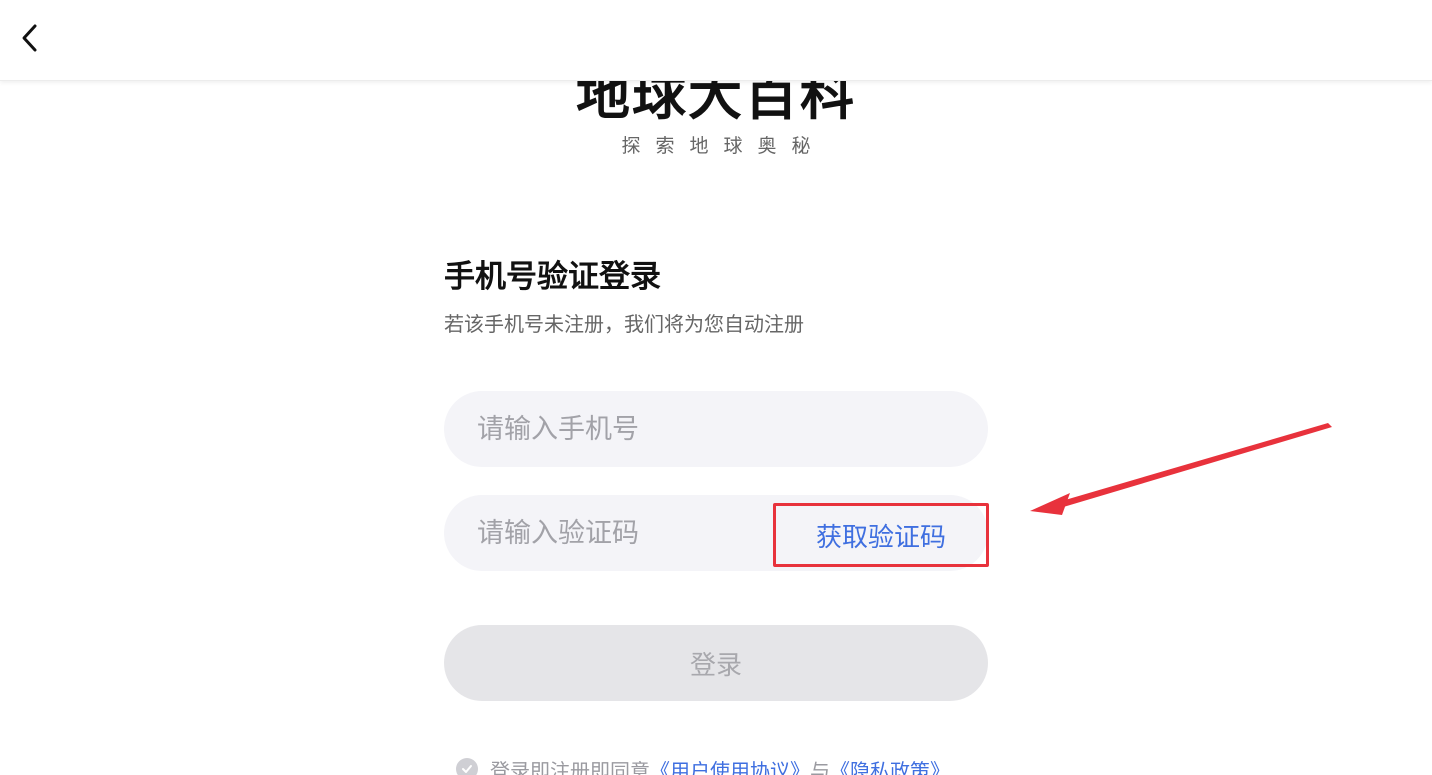  Describe the element at coordinates (820, 766) in the screenshot. I see `agreement-joiner: 与` at that location.